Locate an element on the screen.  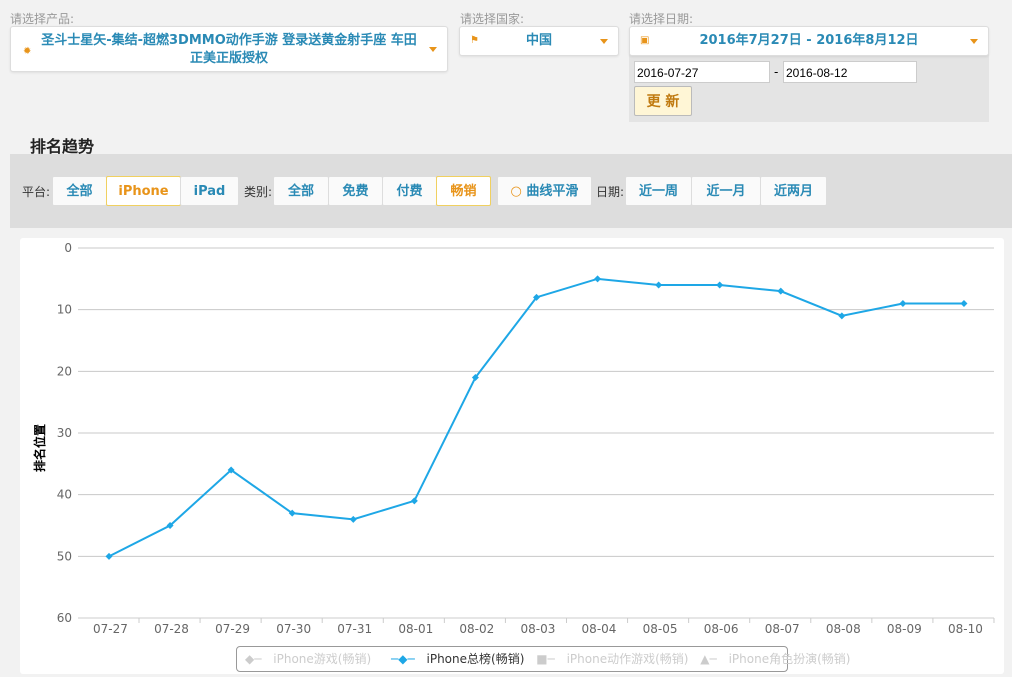
legend-item-rpg: ▲─ iPhone角色扮演(畅销) is located at coordinates (775, 659).